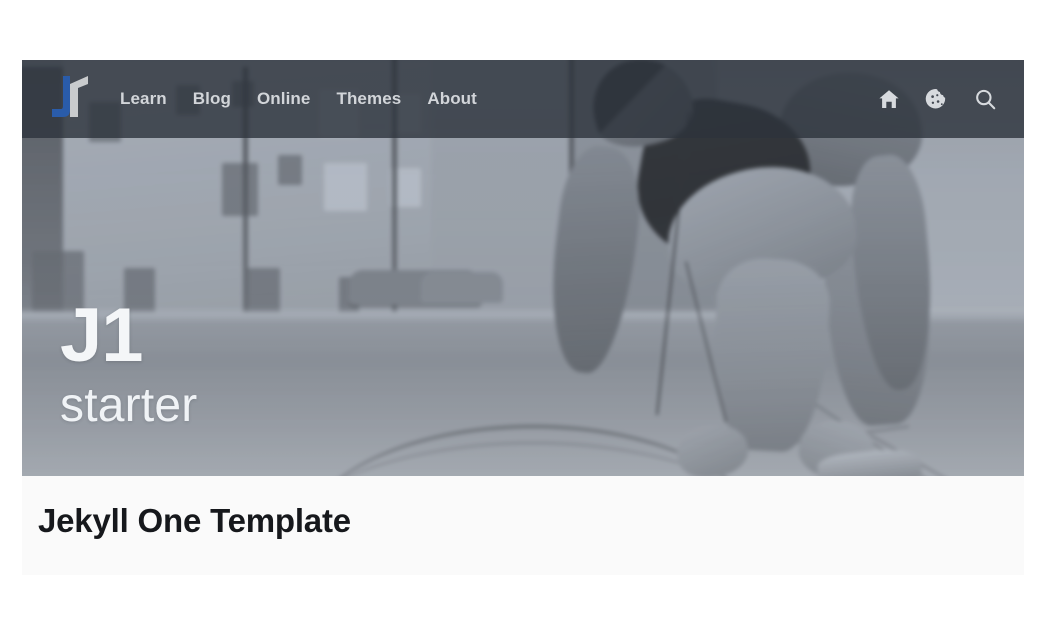 The height and width of the screenshot is (628, 1045). What do you see at coordinates (143, 99) in the screenshot?
I see `nav-link-learn: Learn` at bounding box center [143, 99].